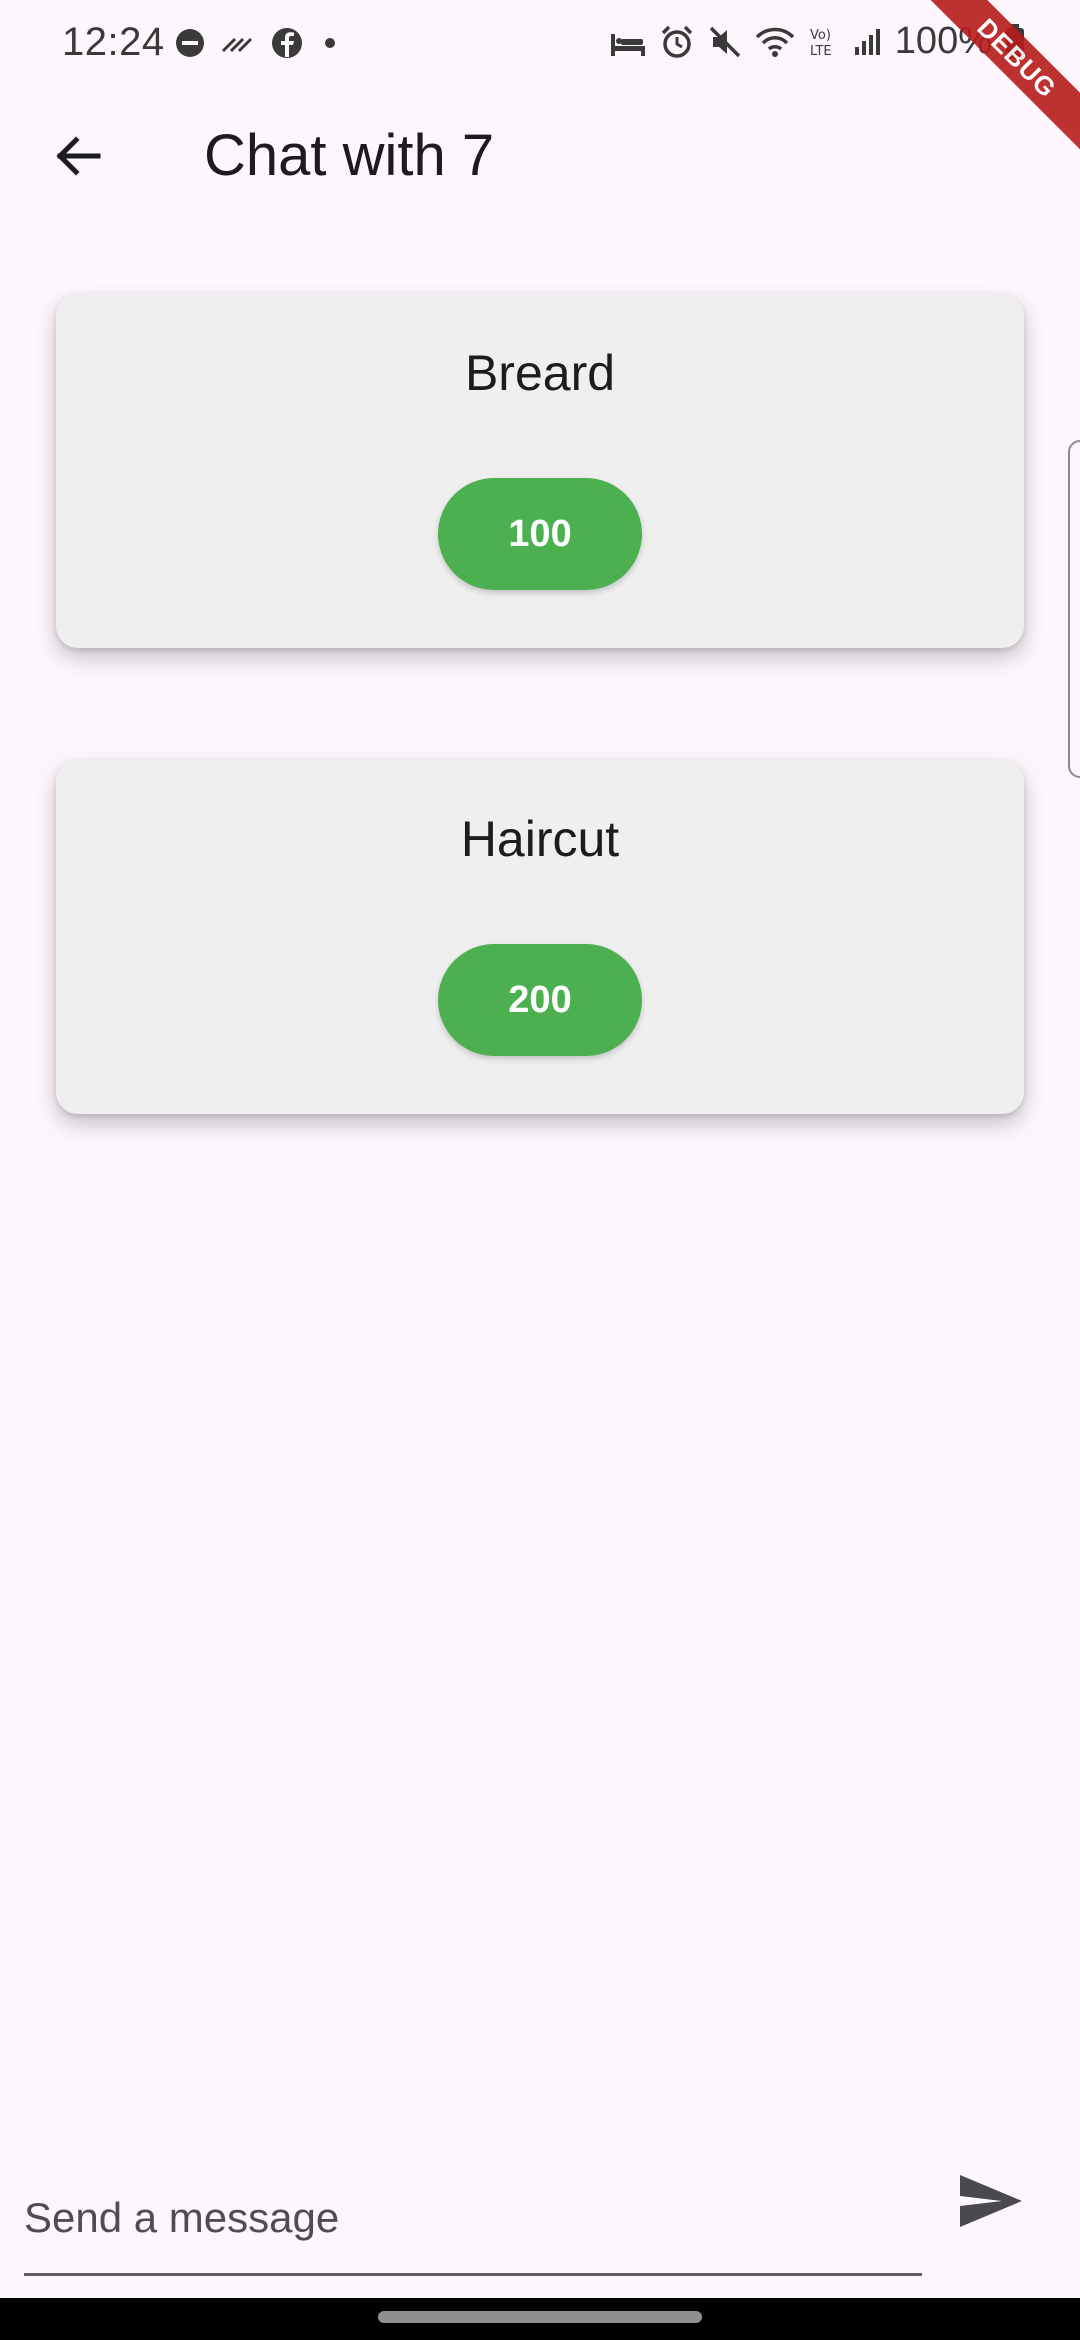 The height and width of the screenshot is (2340, 1080). What do you see at coordinates (1074, 609) in the screenshot?
I see `edge-scroll-handle` at bounding box center [1074, 609].